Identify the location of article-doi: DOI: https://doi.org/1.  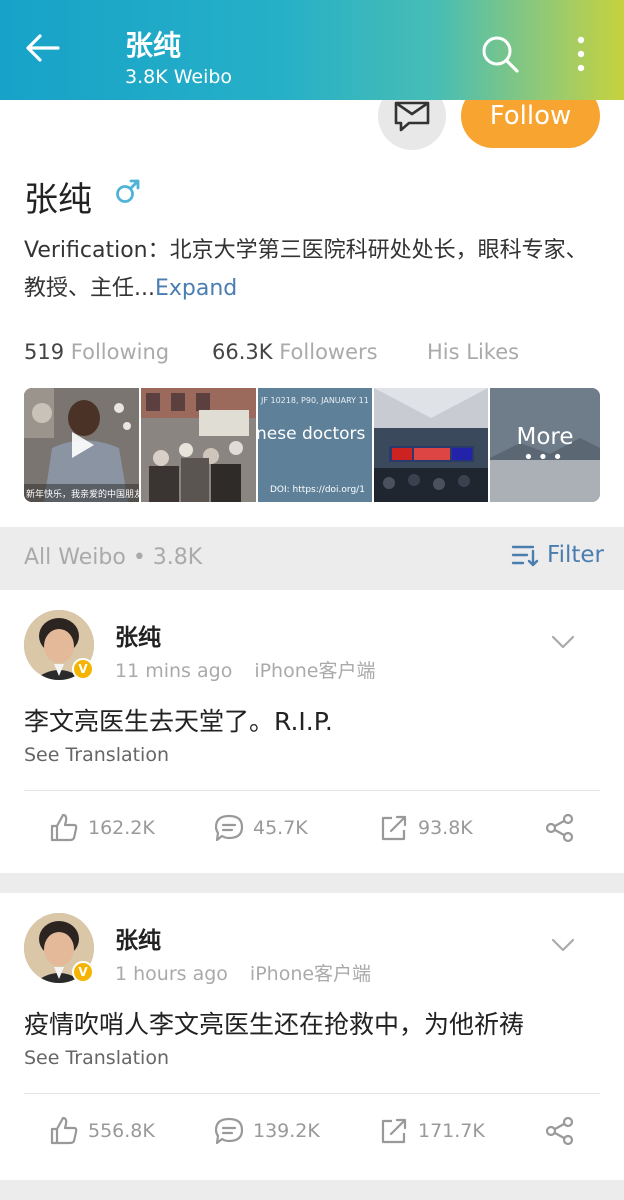
(317, 490).